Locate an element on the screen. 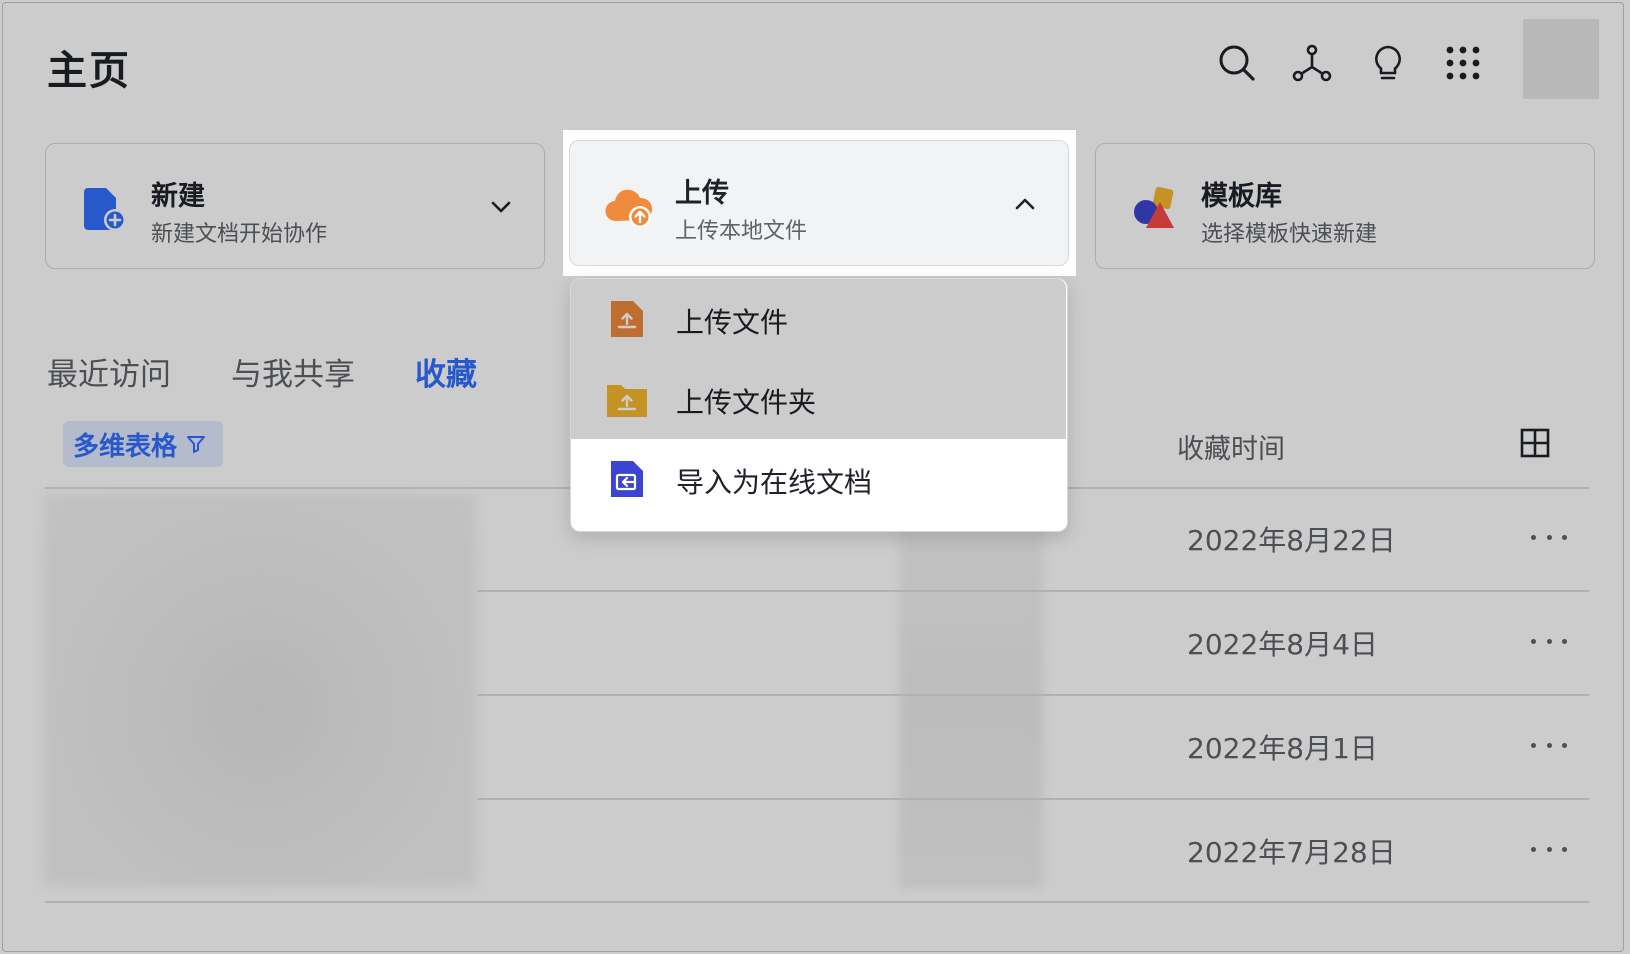 The width and height of the screenshot is (1630, 954). chevron-down-icon is located at coordinates (501, 207).